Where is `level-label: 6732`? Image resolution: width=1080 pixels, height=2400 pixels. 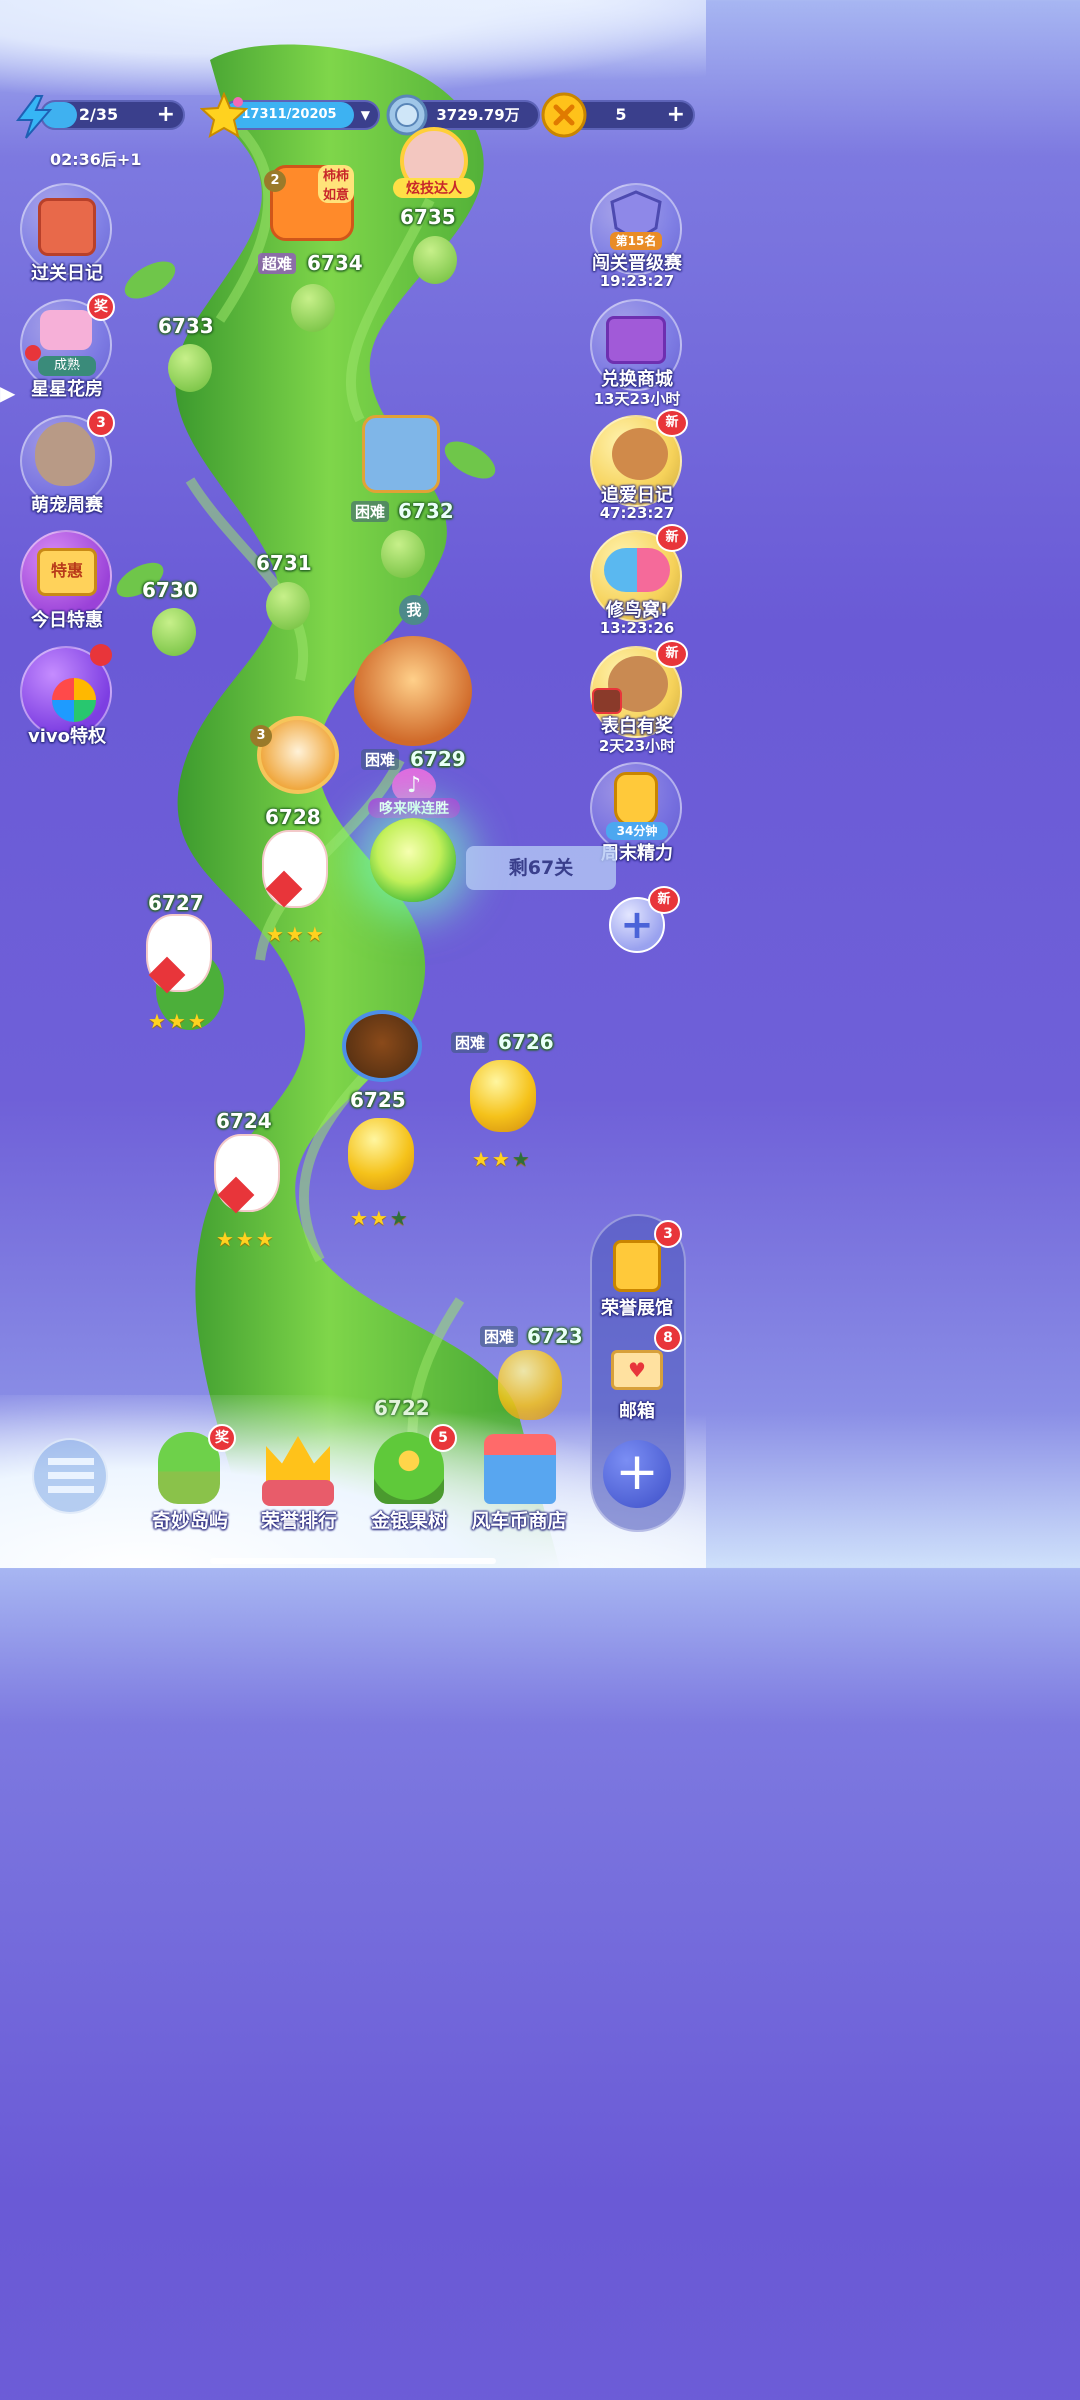
level-label: 6732 is located at coordinates (426, 511).